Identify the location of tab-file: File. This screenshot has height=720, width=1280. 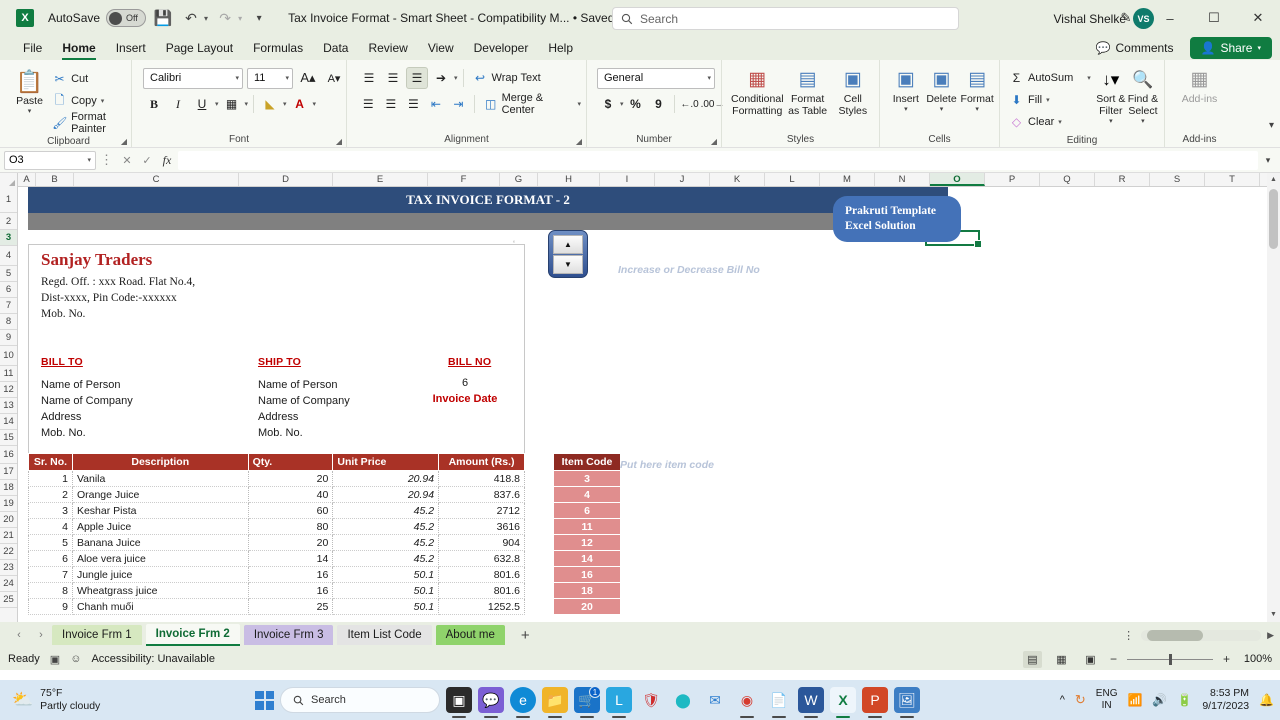
(32, 48).